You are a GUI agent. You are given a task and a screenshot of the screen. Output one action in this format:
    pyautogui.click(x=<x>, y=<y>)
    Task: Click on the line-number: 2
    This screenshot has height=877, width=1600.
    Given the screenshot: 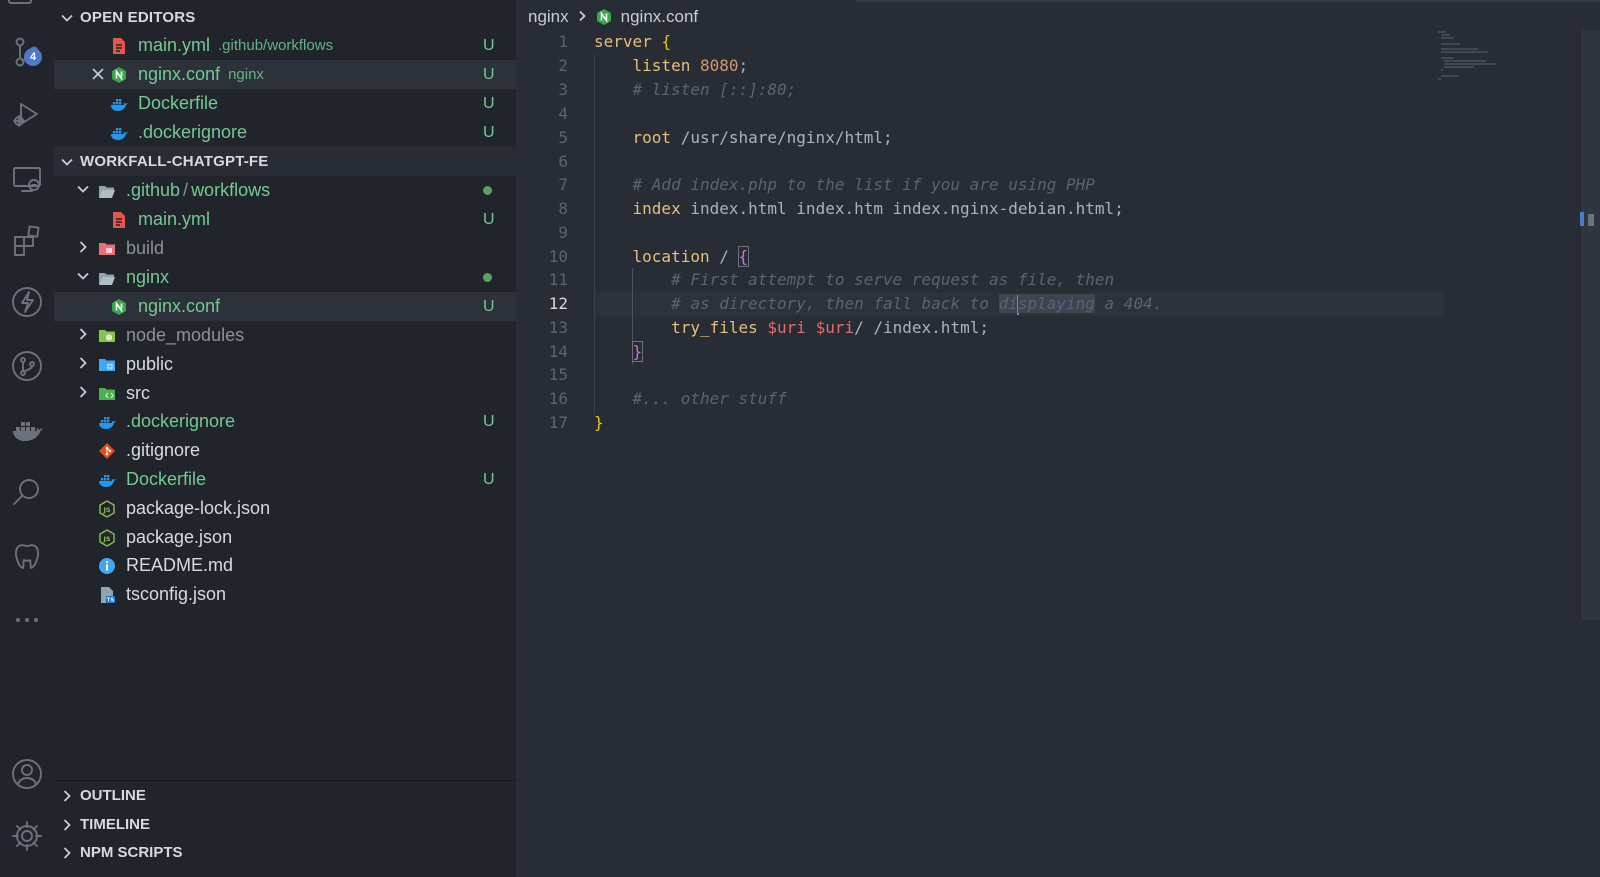 What is the action you would take?
    pyautogui.click(x=563, y=65)
    